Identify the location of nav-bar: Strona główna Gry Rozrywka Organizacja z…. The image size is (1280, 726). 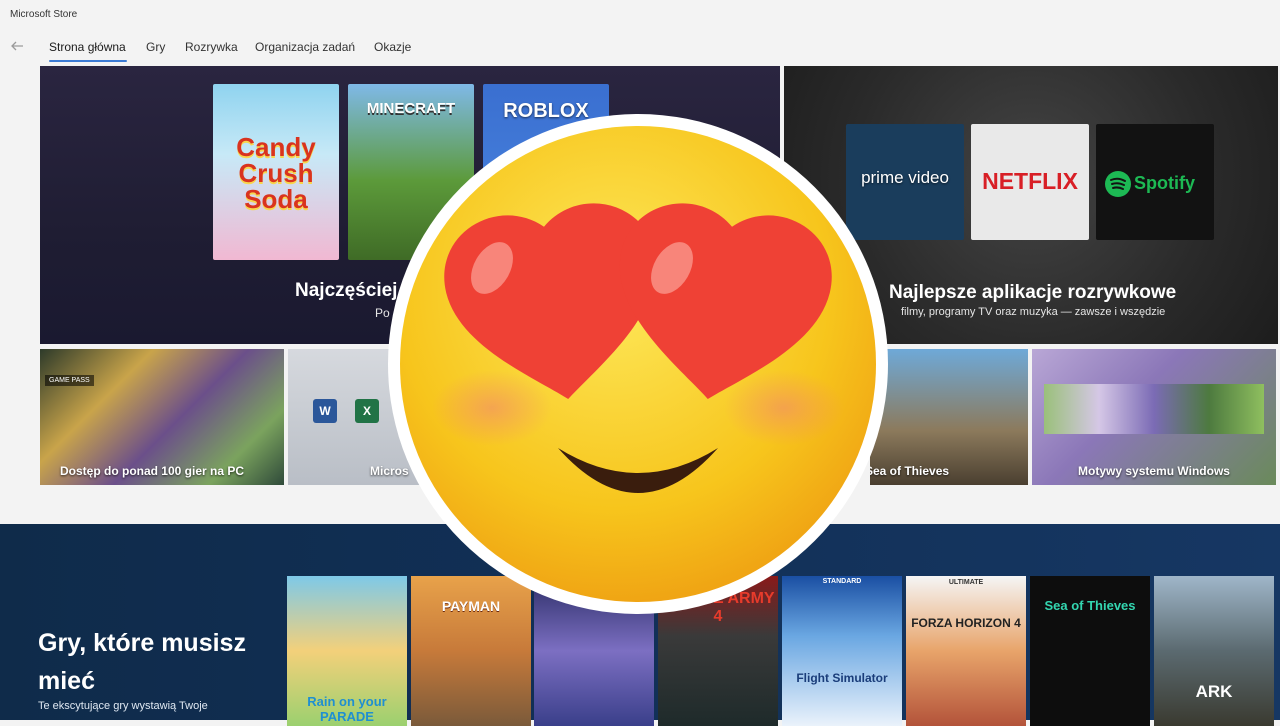
(640, 48).